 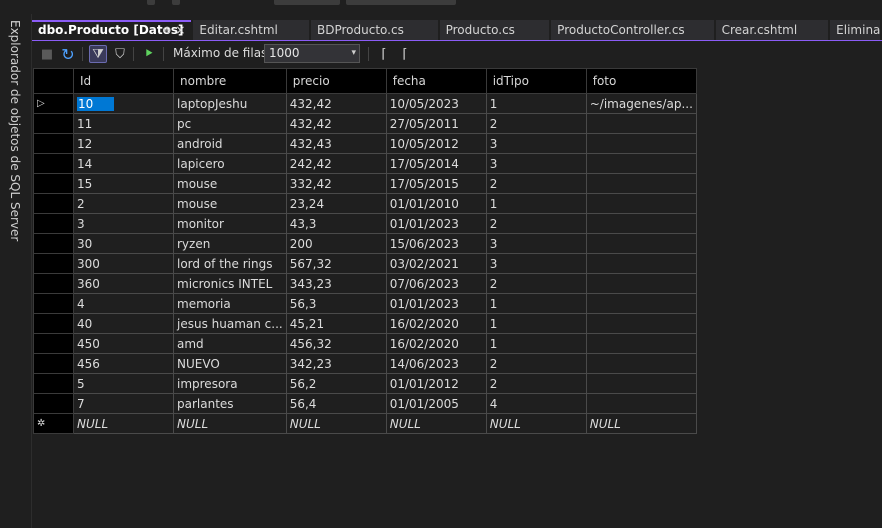 What do you see at coordinates (16, 271) in the screenshot?
I see `sql-server-object-explorer-panel: Explorador de objetos de SQL Server` at bounding box center [16, 271].